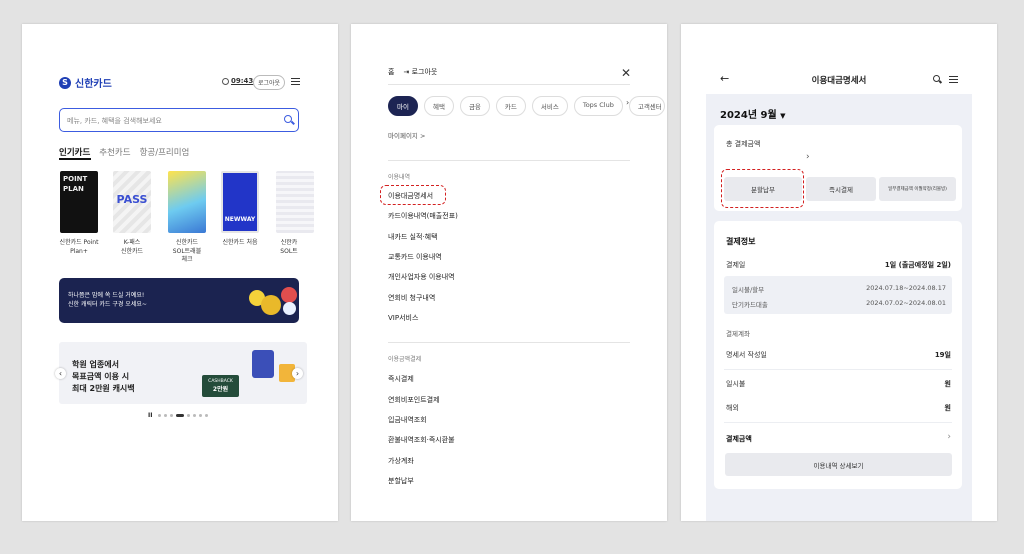  I want to click on chip-card: 카드, so click(510, 106).